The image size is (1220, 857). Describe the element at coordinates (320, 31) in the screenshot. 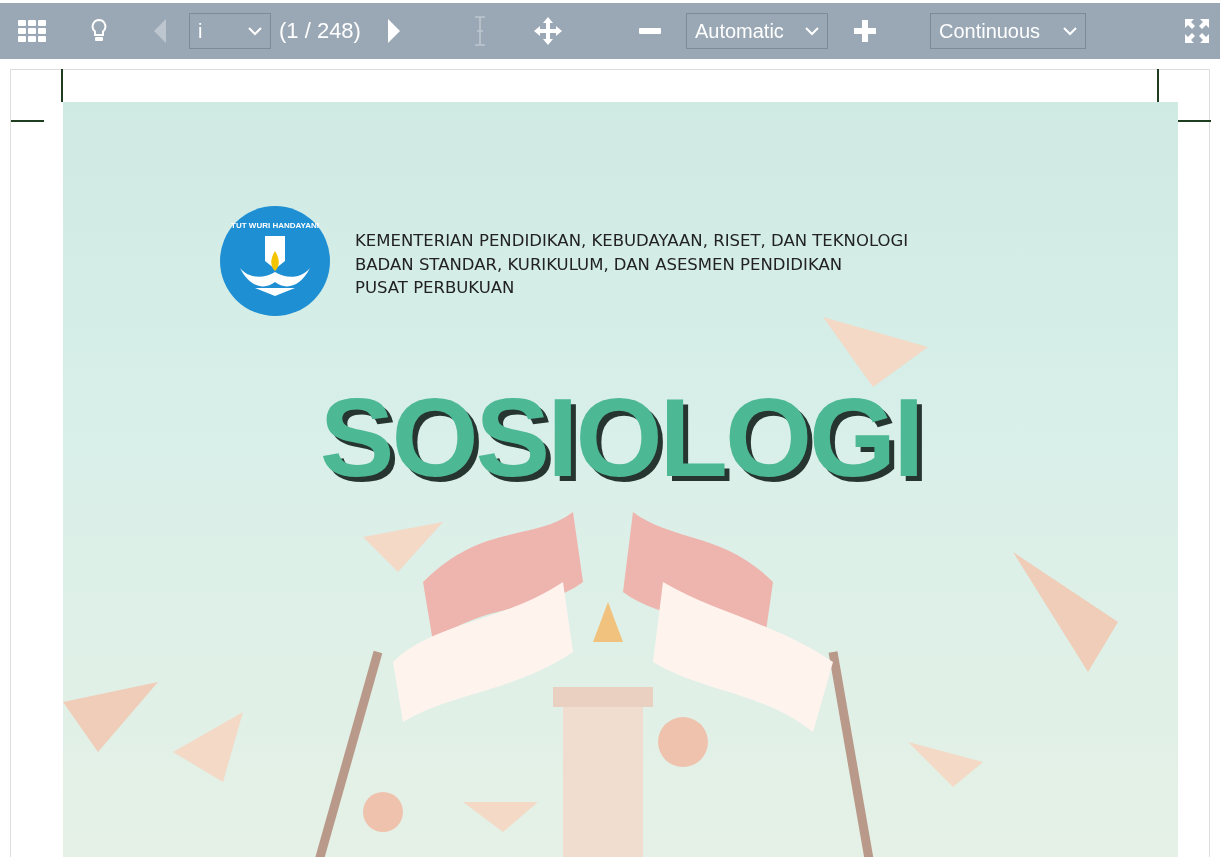

I see `page-count: (1 / 248)` at that location.